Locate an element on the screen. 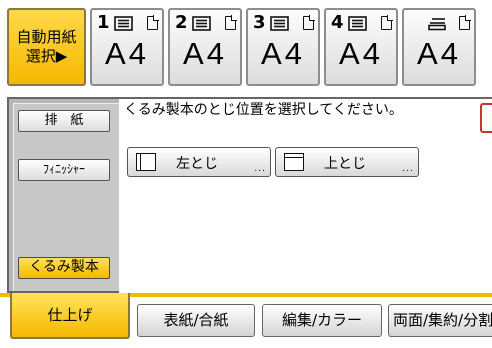 The width and height of the screenshot is (492, 348). top-binding-label: 上とじ is located at coordinates (345, 164).